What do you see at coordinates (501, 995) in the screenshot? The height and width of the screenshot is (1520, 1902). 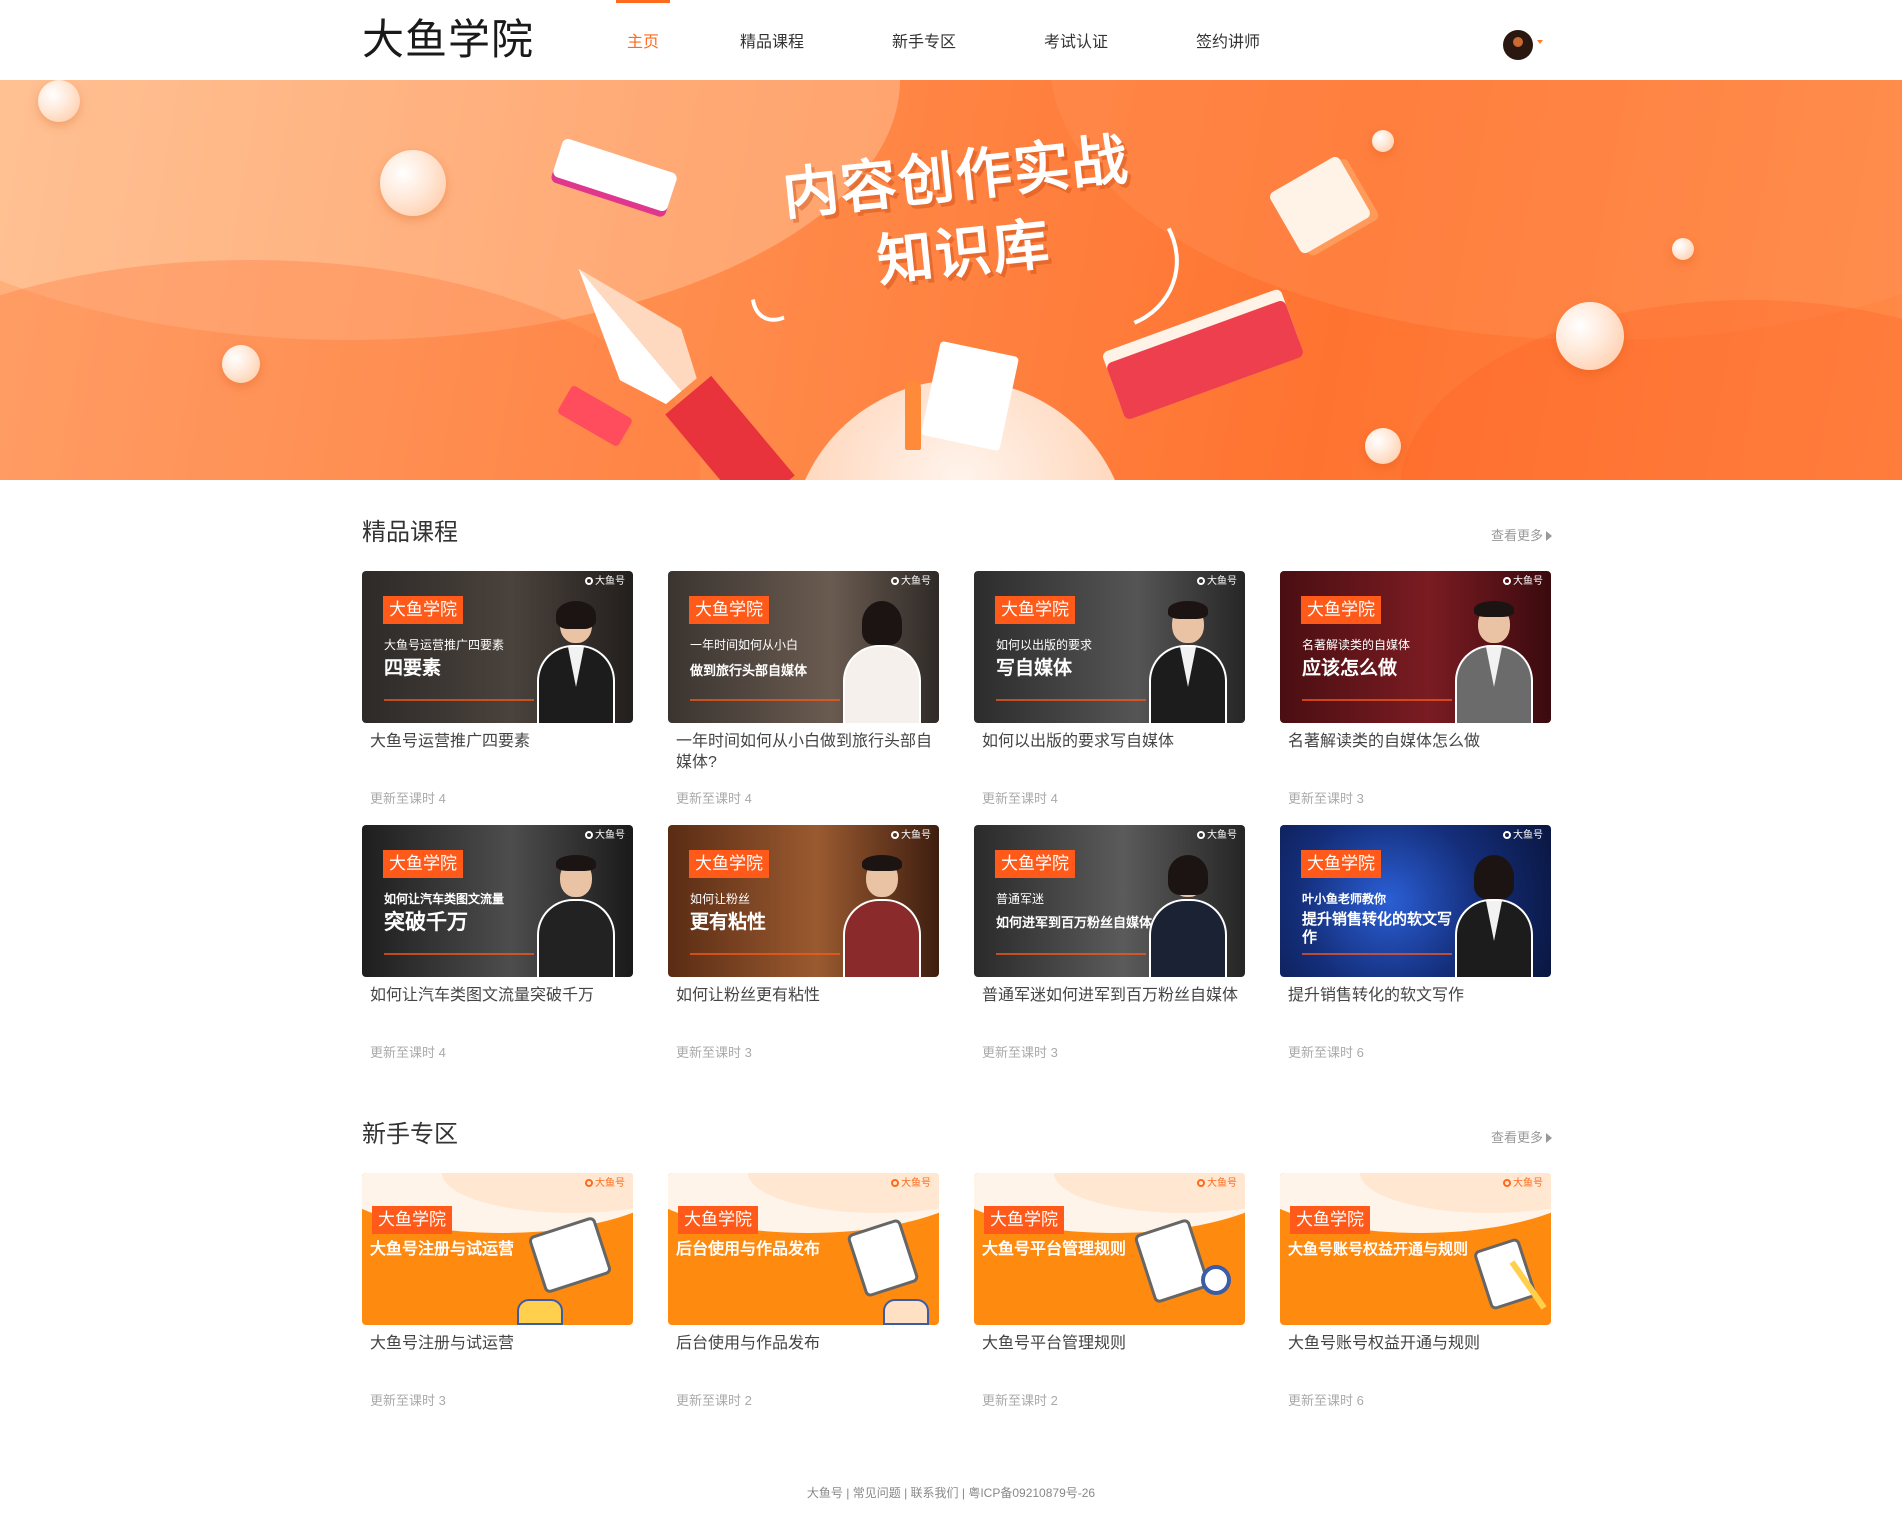 I see `course-title: 如何让汽车类图文流量突破千万` at bounding box center [501, 995].